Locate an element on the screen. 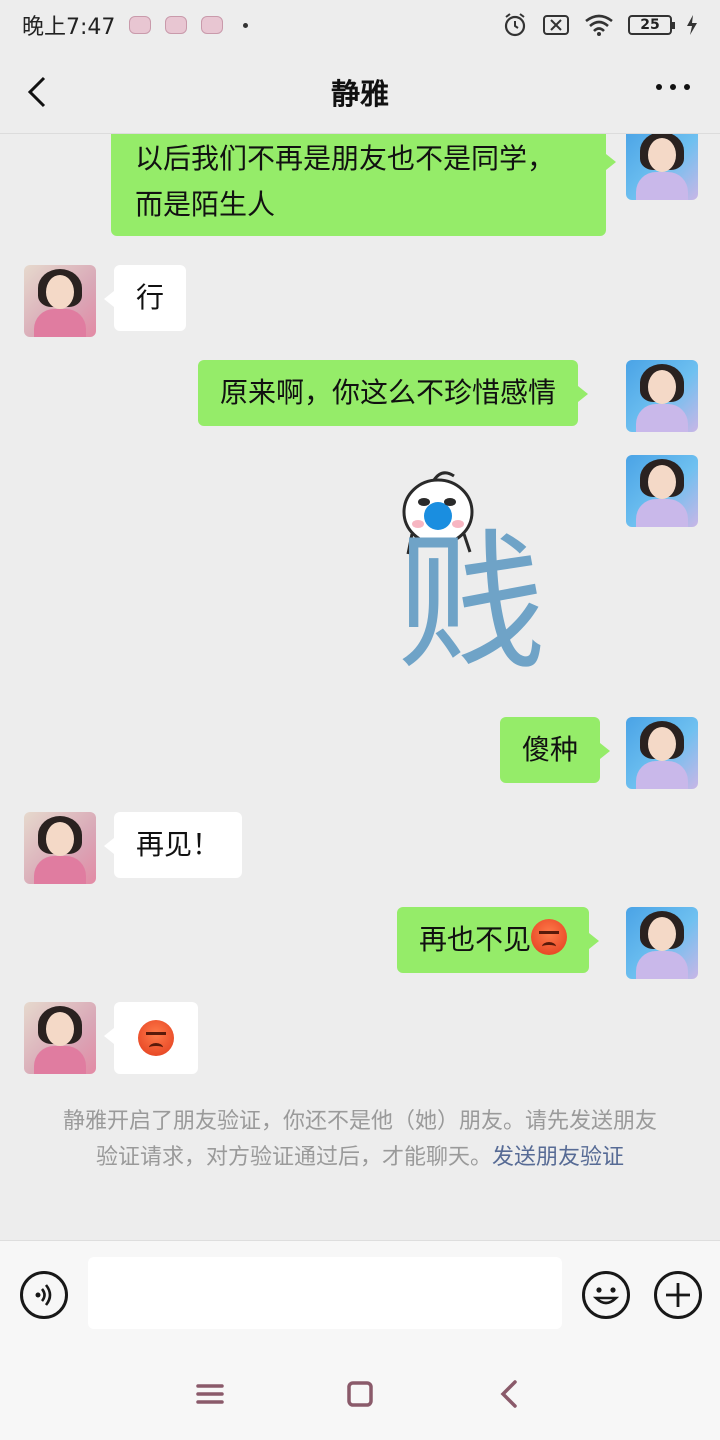  more-dots-icon is located at coordinates (673, 87).